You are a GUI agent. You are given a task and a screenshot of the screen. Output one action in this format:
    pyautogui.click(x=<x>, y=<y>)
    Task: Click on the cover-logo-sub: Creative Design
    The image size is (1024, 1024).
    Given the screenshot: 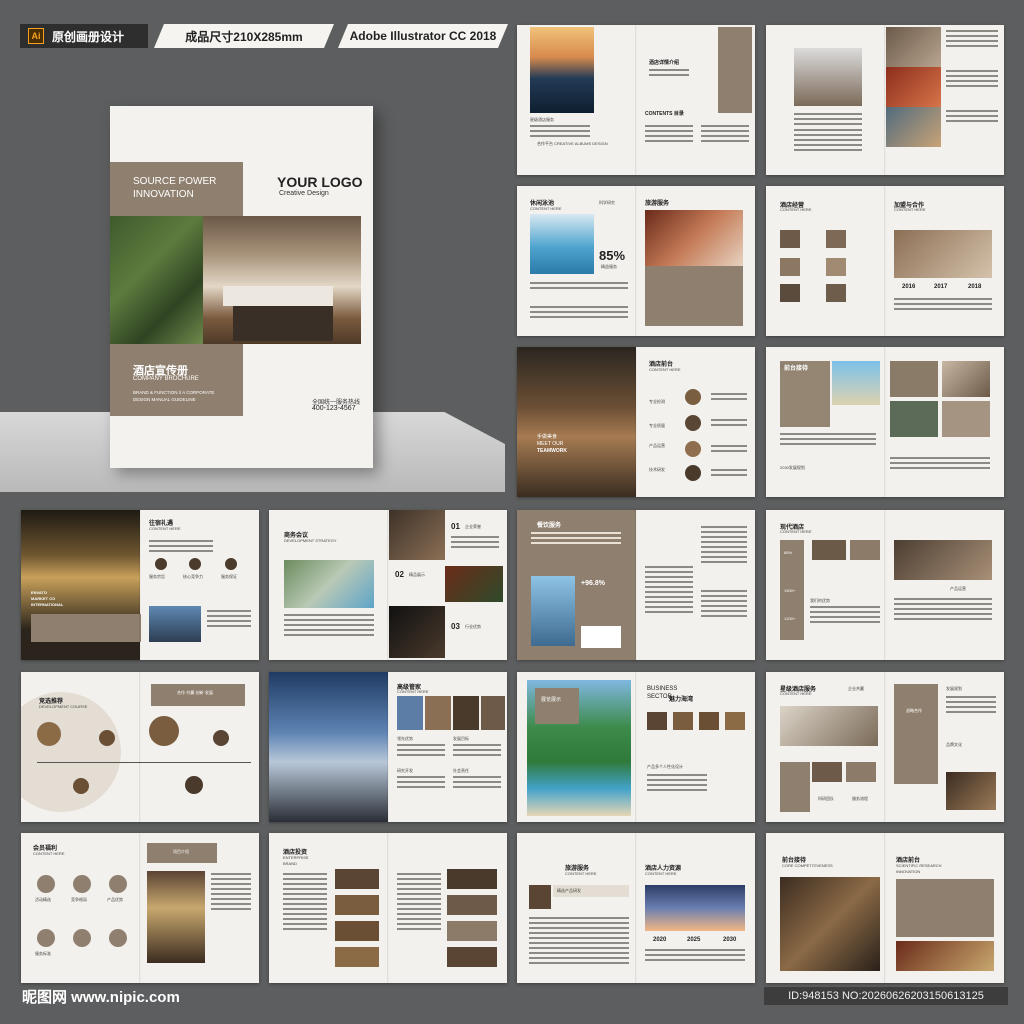 What is the action you would take?
    pyautogui.click(x=304, y=193)
    